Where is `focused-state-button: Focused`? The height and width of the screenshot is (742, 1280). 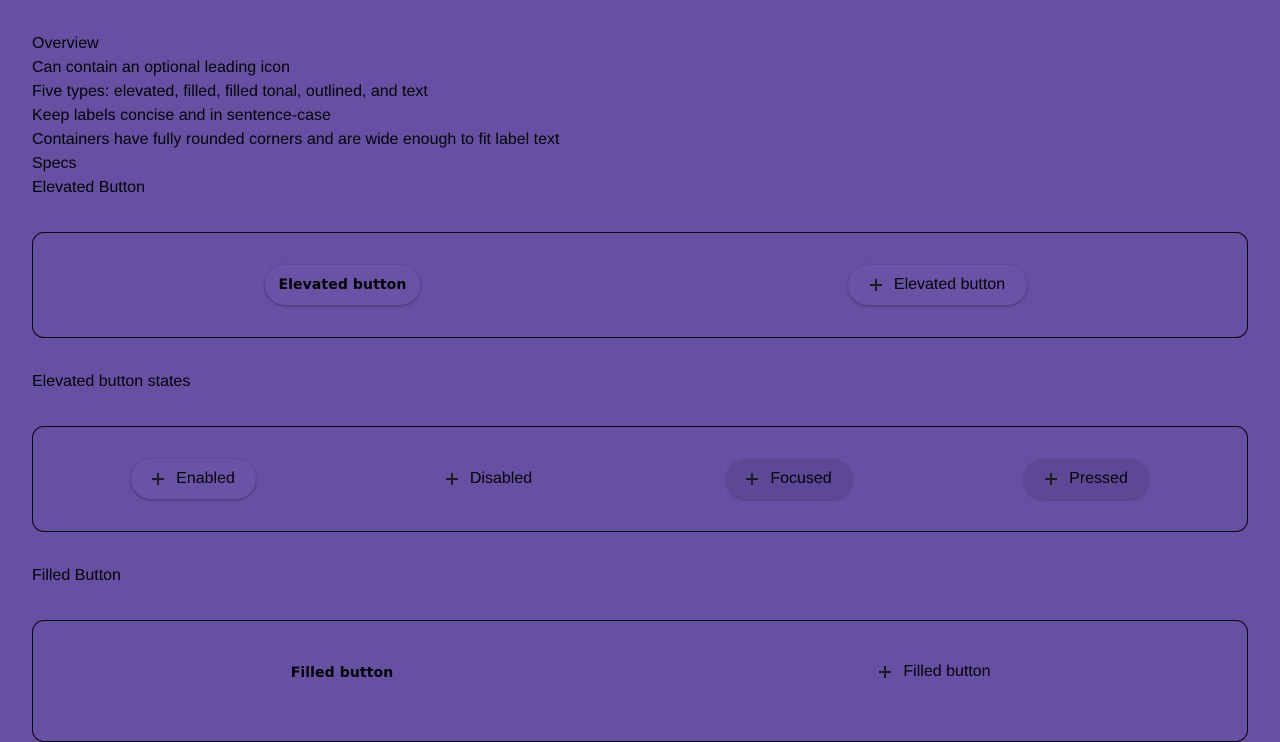
focused-state-button: Focused is located at coordinates (789, 479).